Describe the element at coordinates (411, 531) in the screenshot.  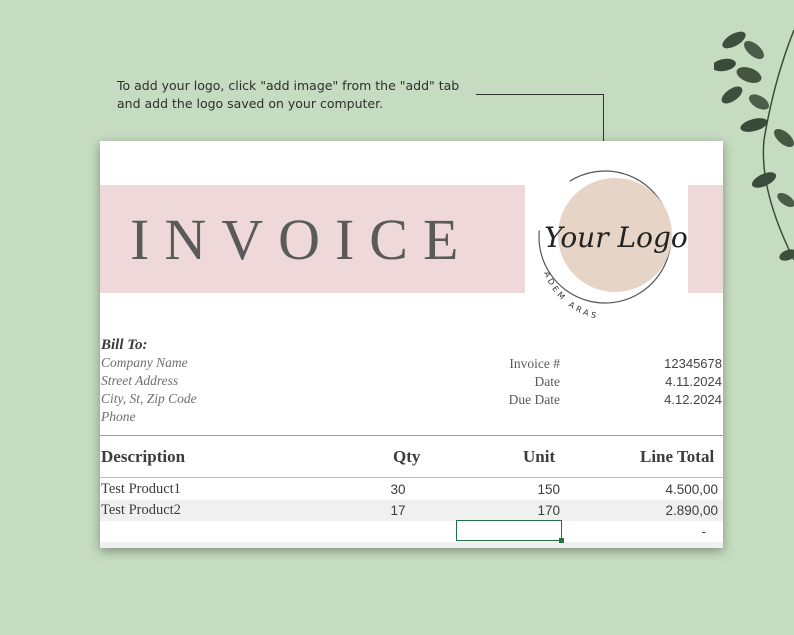
I see `table-row: -` at that location.